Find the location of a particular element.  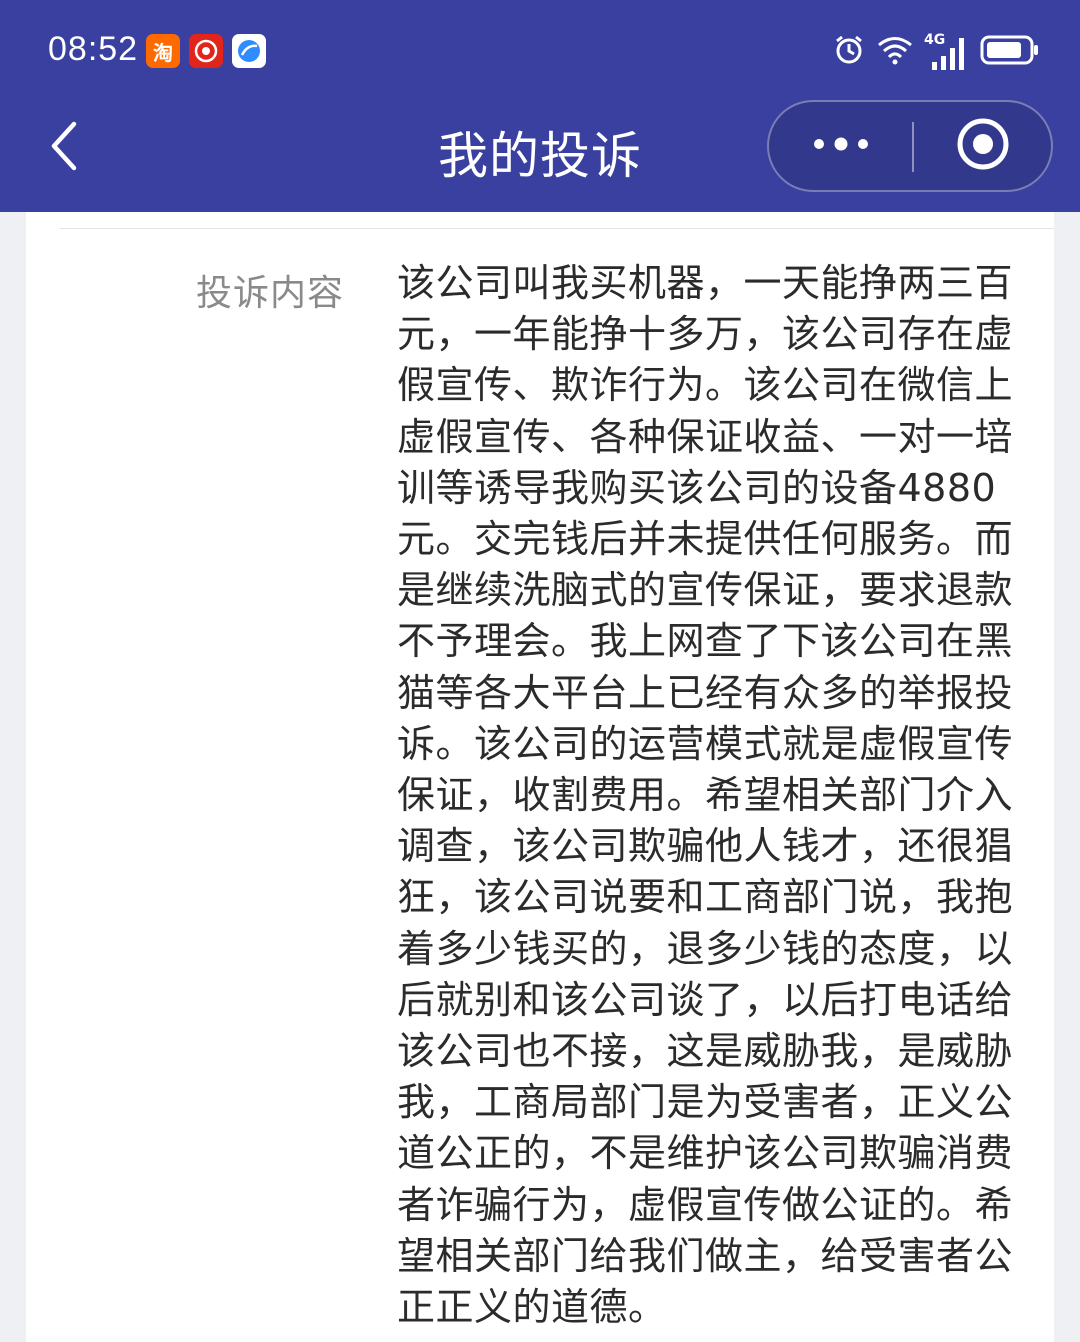

jd-app-icon is located at coordinates (206, 51).